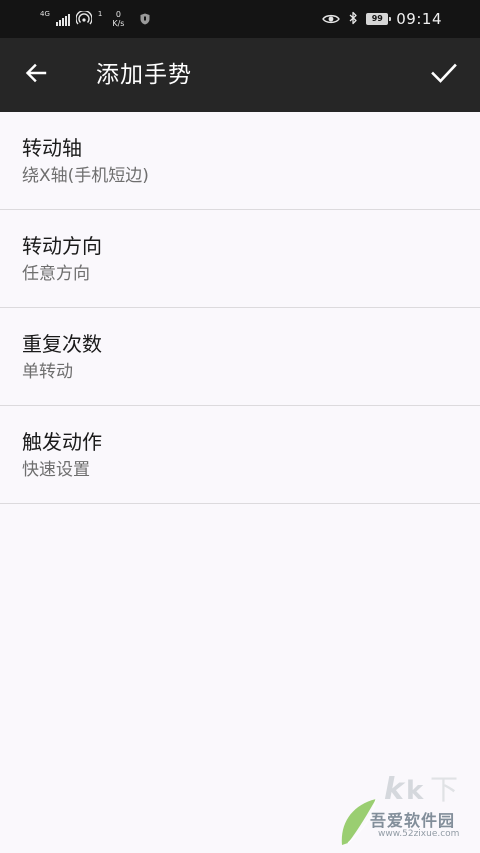 The image size is (480, 853). Describe the element at coordinates (240, 161) in the screenshot. I see `setting-rotation-axis: 转动轴 绕X轴(手机短边)` at that location.